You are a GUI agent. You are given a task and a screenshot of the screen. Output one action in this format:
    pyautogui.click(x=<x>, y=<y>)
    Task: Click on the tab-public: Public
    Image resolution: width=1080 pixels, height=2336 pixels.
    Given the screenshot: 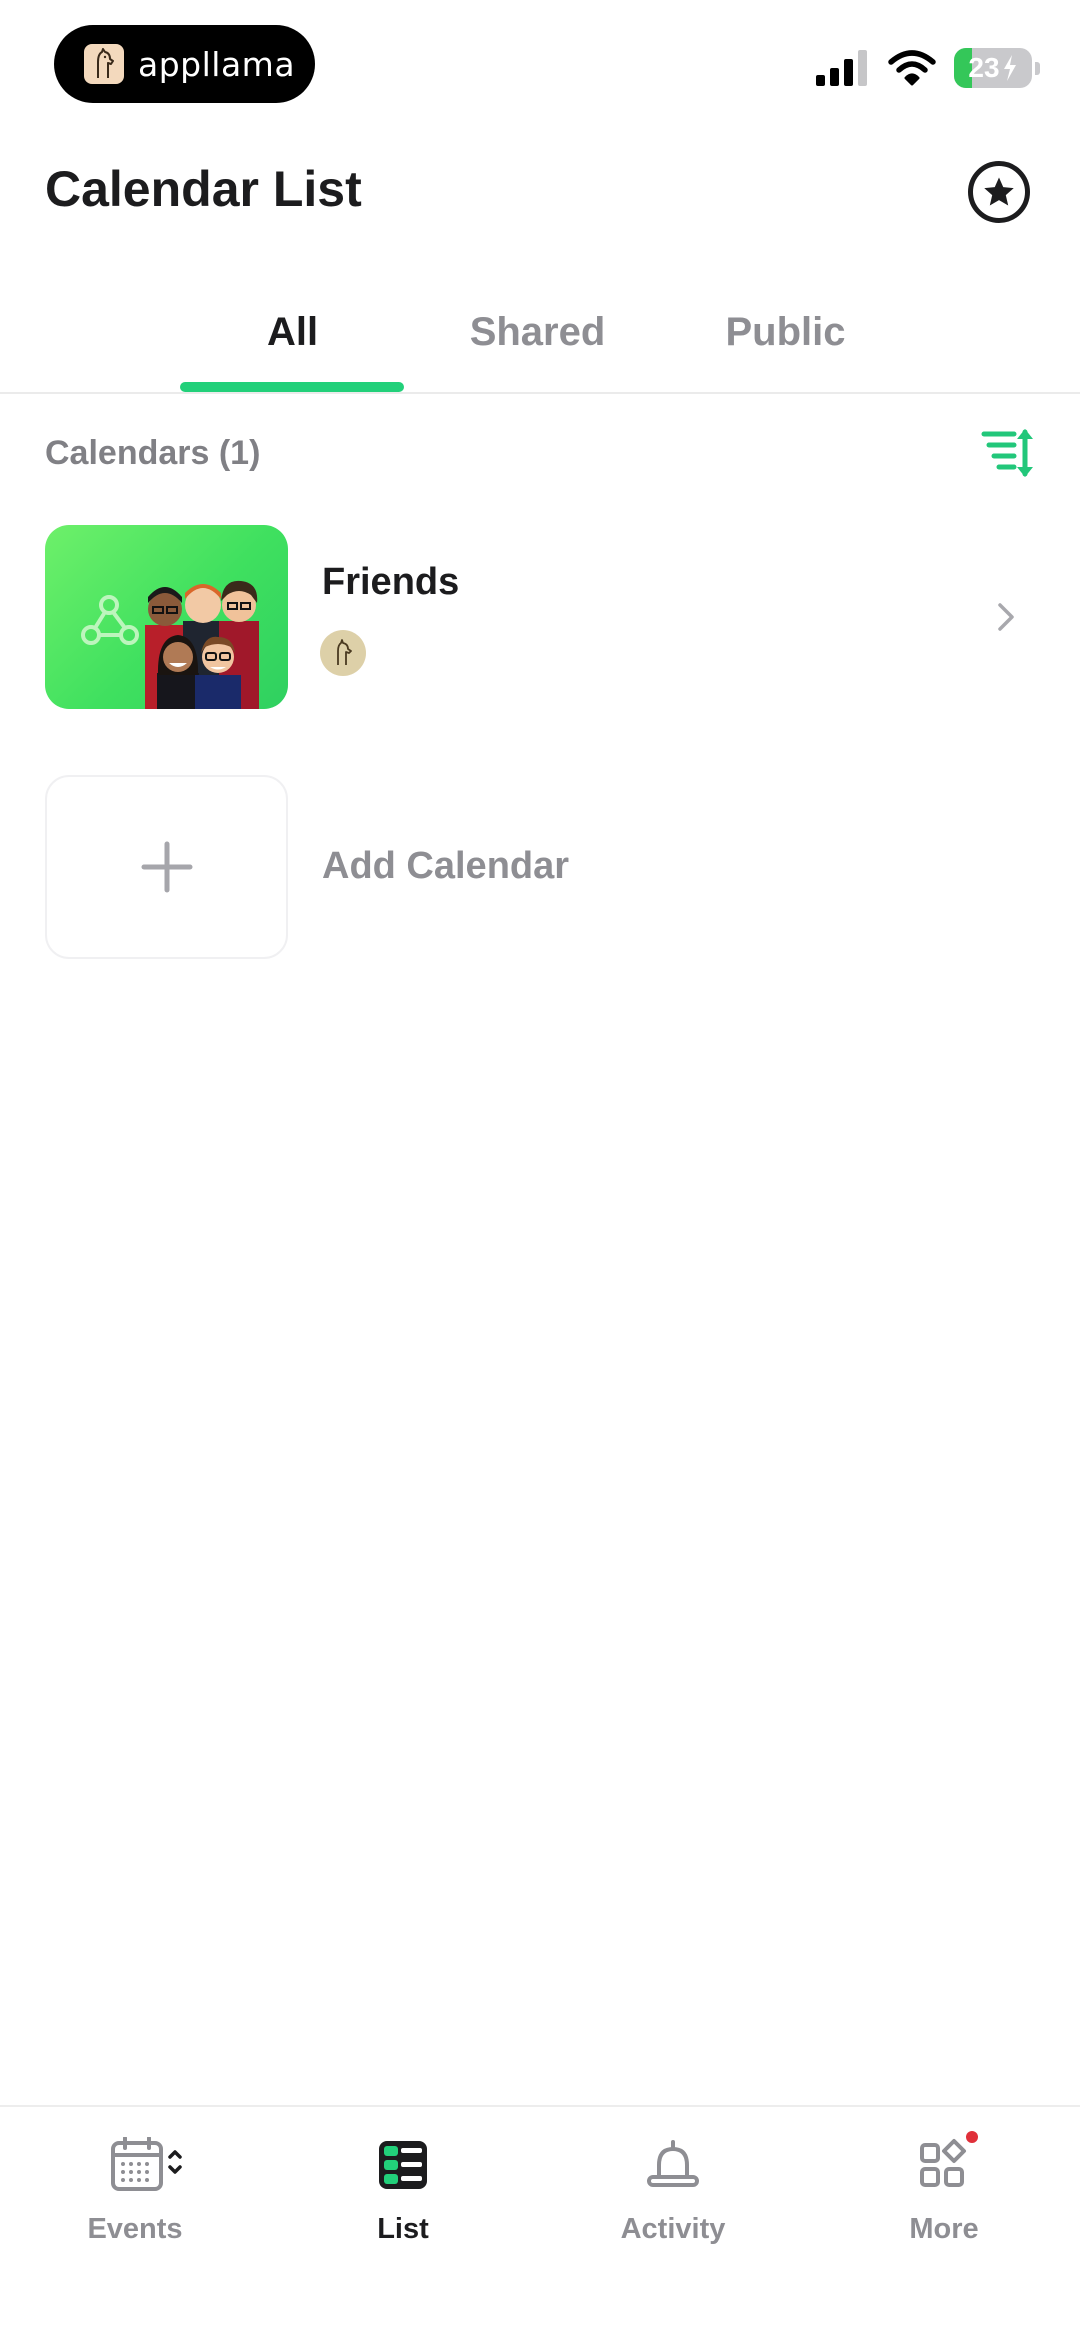 What is the action you would take?
    pyautogui.click(x=785, y=340)
    